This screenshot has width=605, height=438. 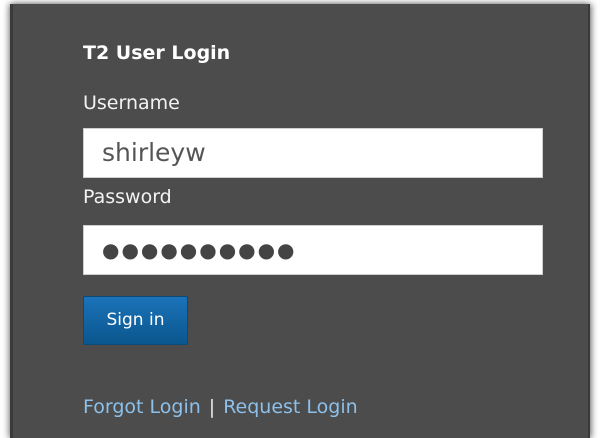 What do you see at coordinates (157, 53) in the screenshot?
I see `login-title: T2 User Login` at bounding box center [157, 53].